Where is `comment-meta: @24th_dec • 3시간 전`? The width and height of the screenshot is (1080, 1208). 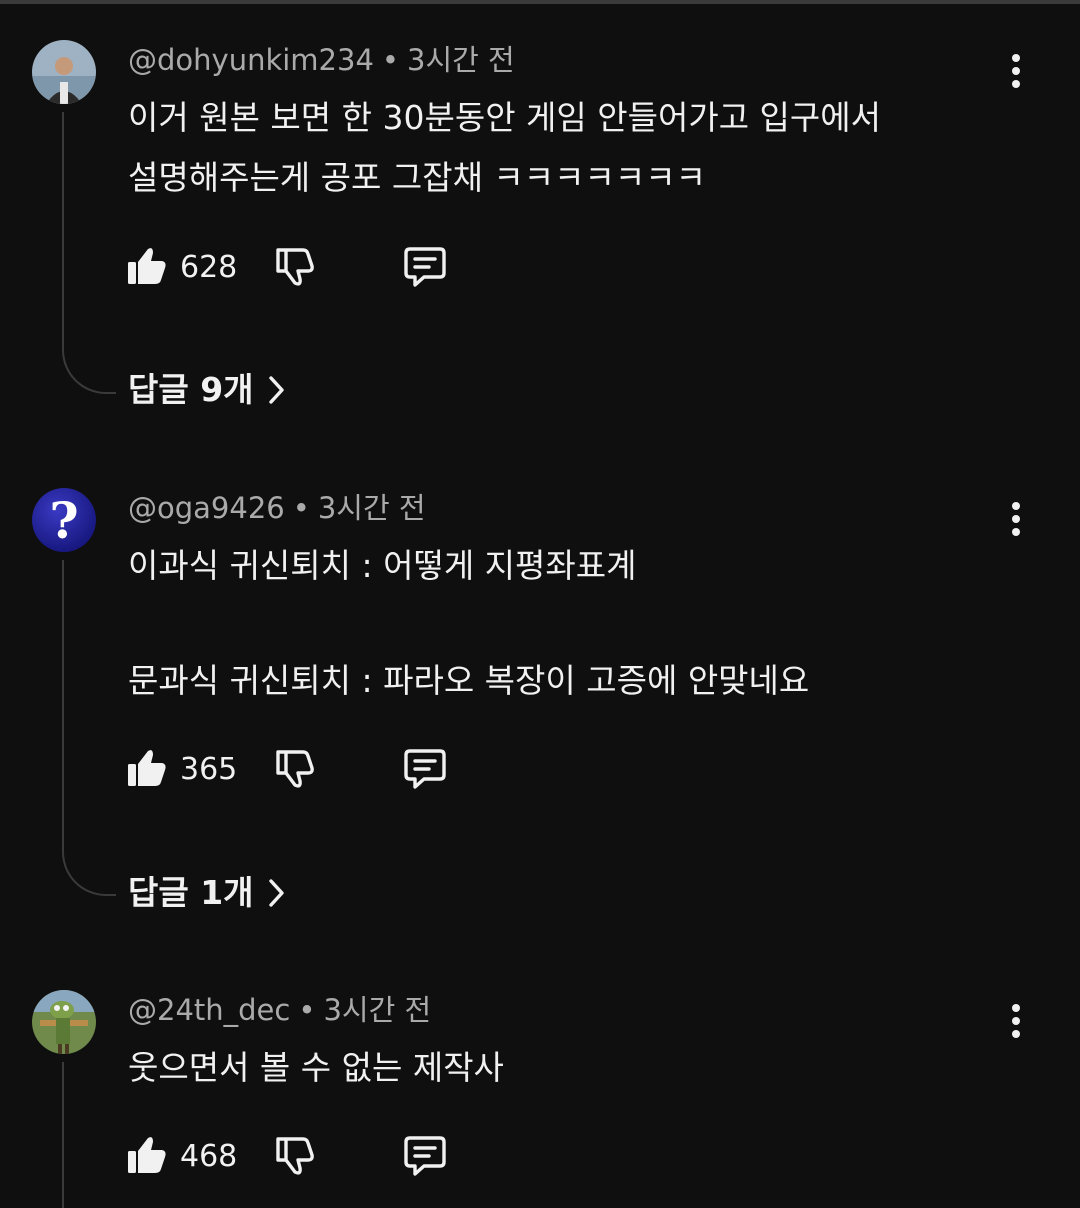 comment-meta: @24th_dec • 3시간 전 is located at coordinates (279, 1010).